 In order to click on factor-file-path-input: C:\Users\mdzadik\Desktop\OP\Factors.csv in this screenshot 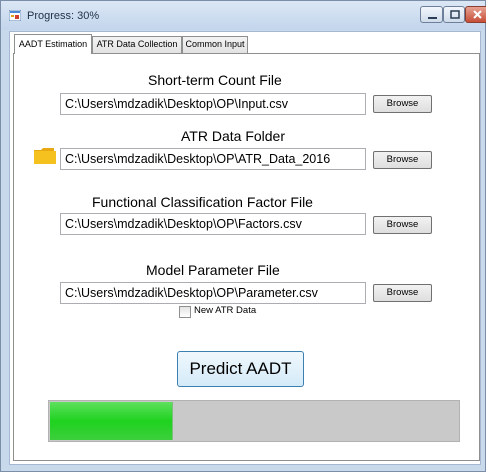, I will do `click(213, 224)`.